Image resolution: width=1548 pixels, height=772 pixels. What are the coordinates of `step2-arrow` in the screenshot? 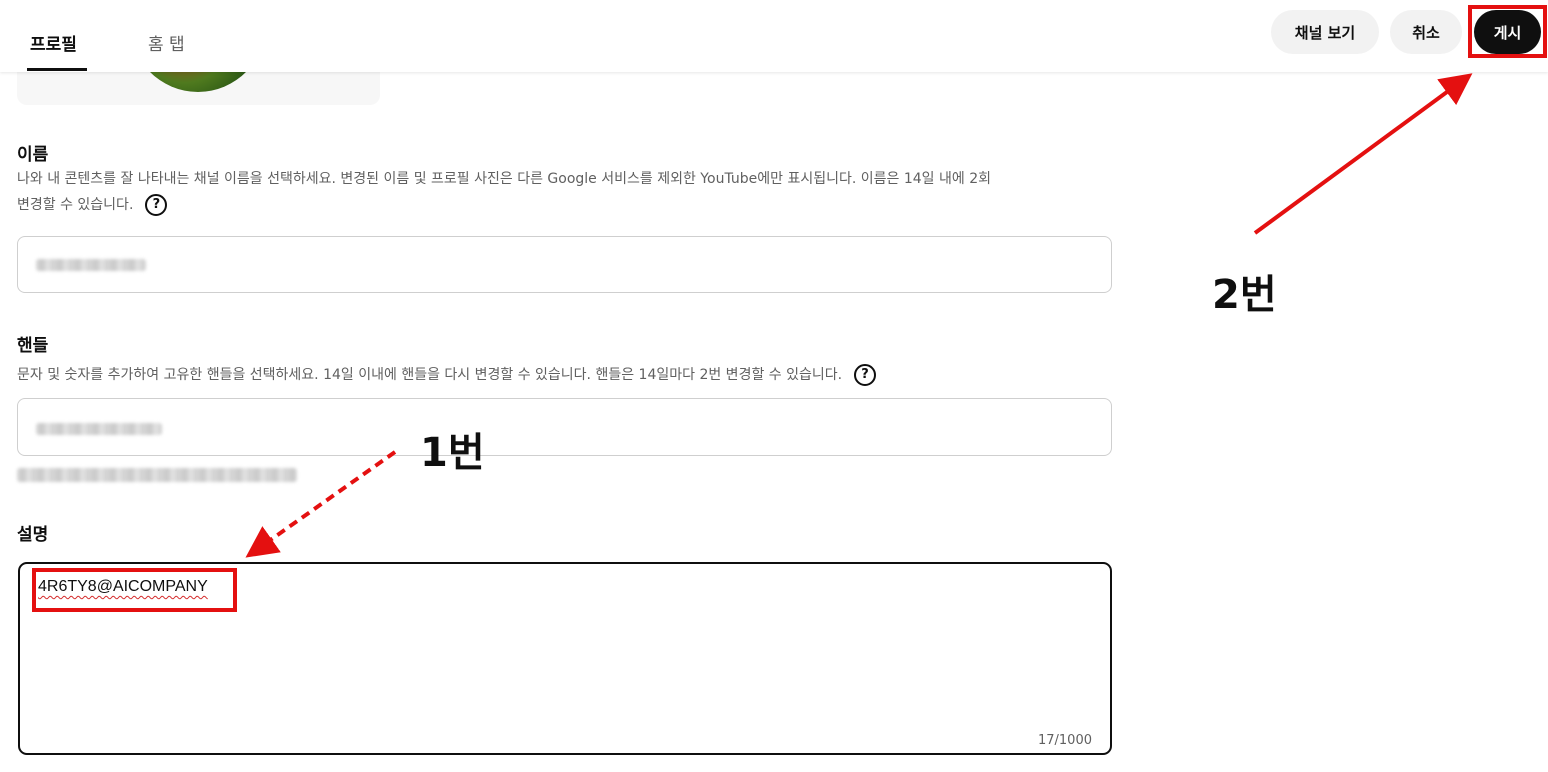 It's located at (1363, 154).